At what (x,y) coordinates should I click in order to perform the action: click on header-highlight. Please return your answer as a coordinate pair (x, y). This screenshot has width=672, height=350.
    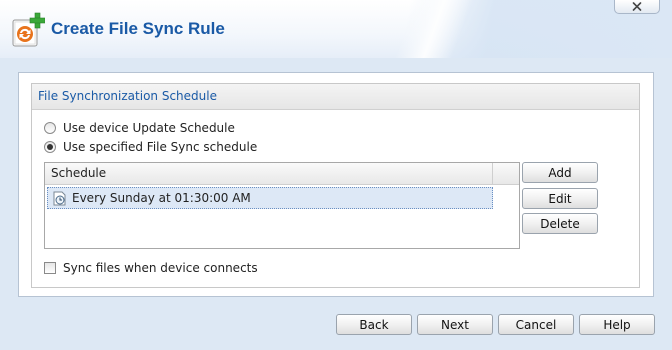
    Looking at the image, I should click on (420, 29).